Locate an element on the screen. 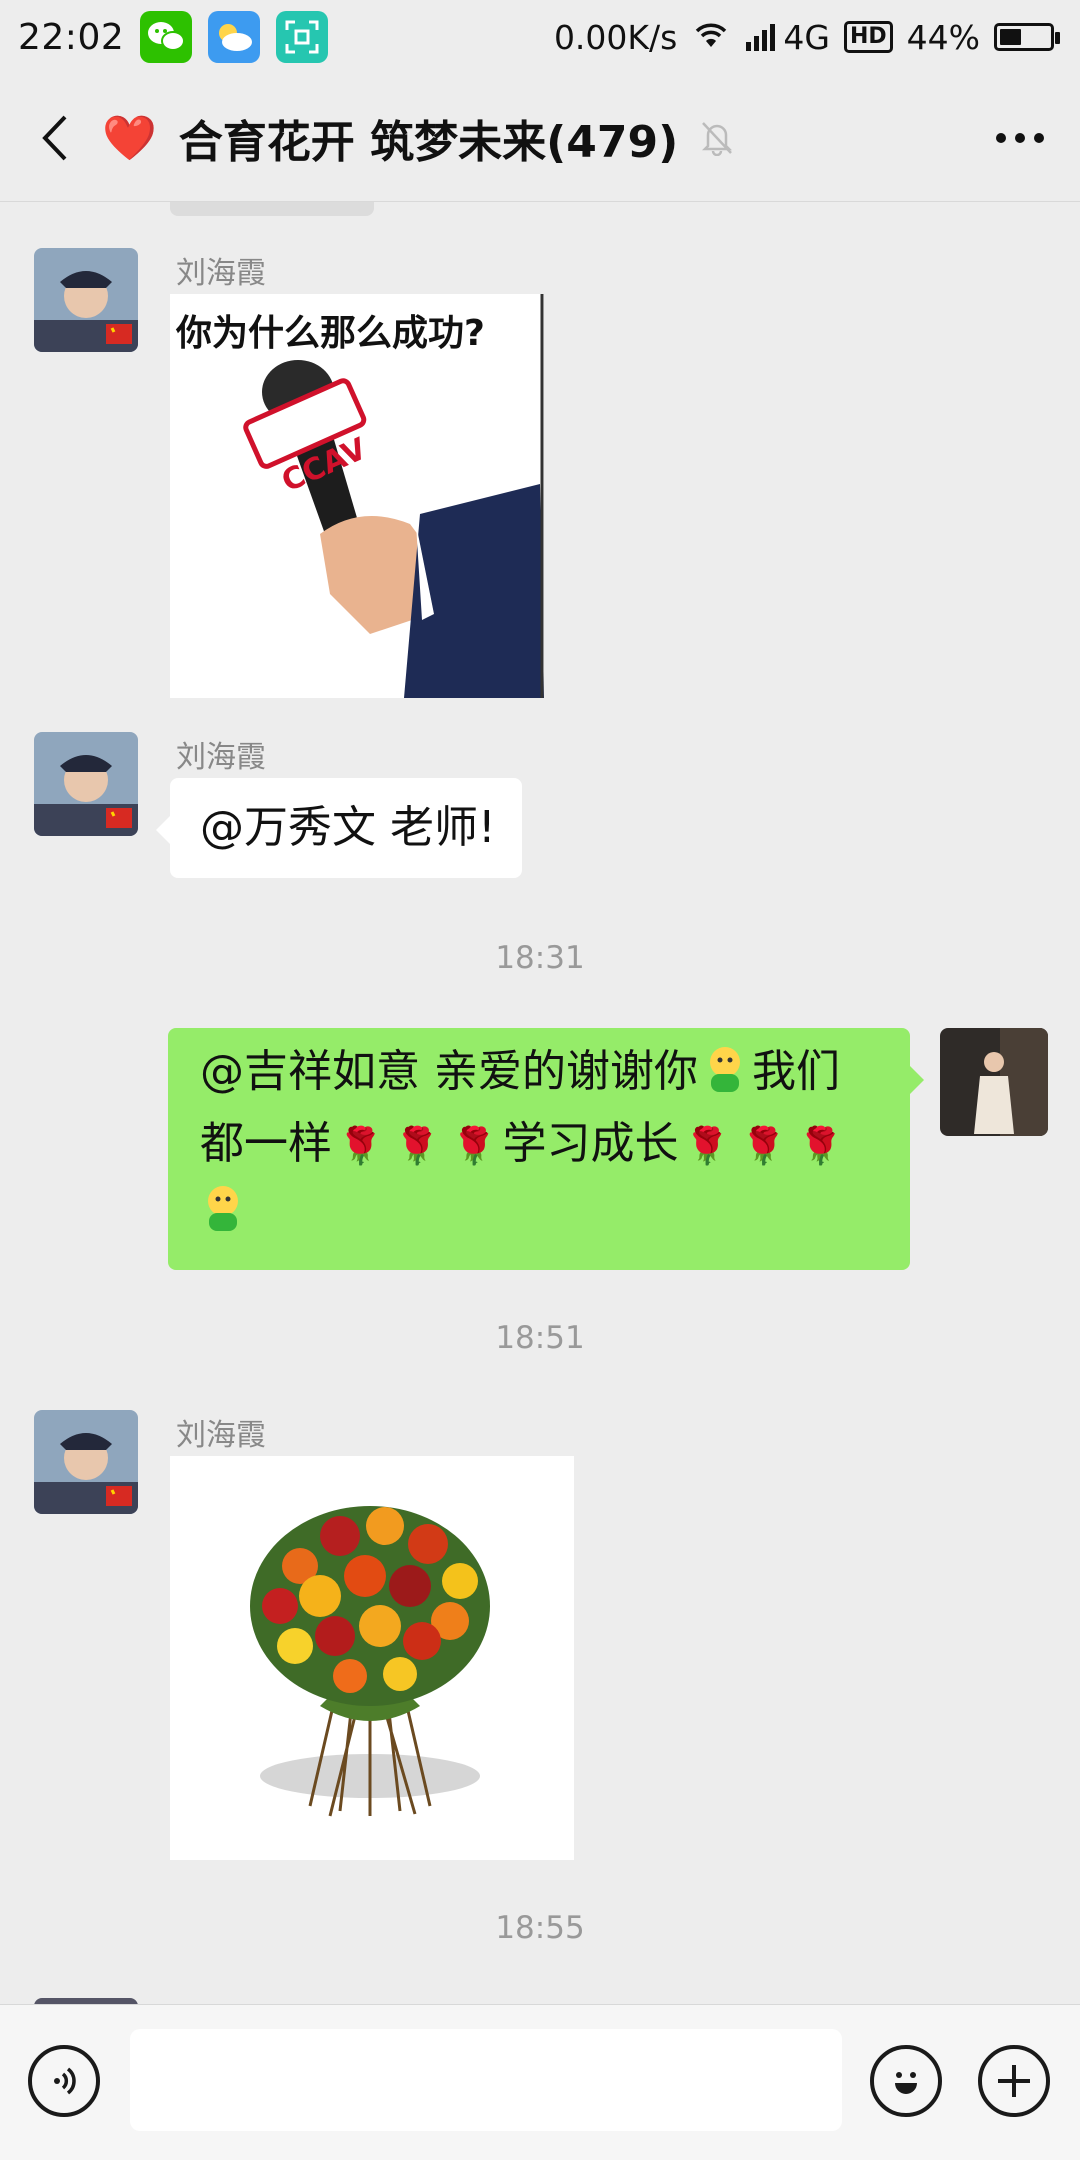  self-text-message: @吉祥如意 亲爱的谢谢你 我们 都一样 🌹 🌹 🌹 学习成长 🌹 🌹 🌹 is located at coordinates (546, 1149).